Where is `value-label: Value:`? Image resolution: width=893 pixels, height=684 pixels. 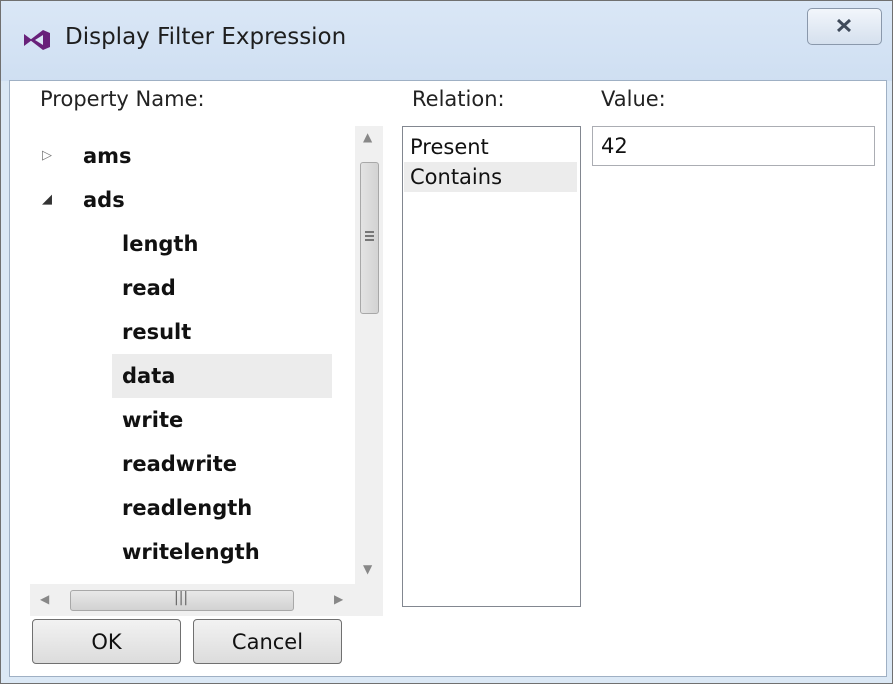 value-label: Value: is located at coordinates (633, 99).